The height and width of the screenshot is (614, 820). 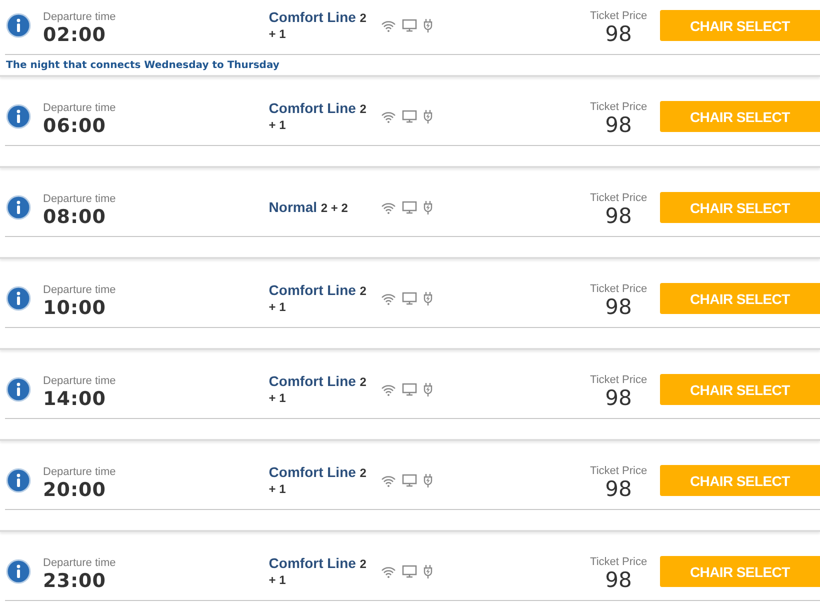 What do you see at coordinates (75, 217) in the screenshot?
I see `departure-time: 08:00` at bounding box center [75, 217].